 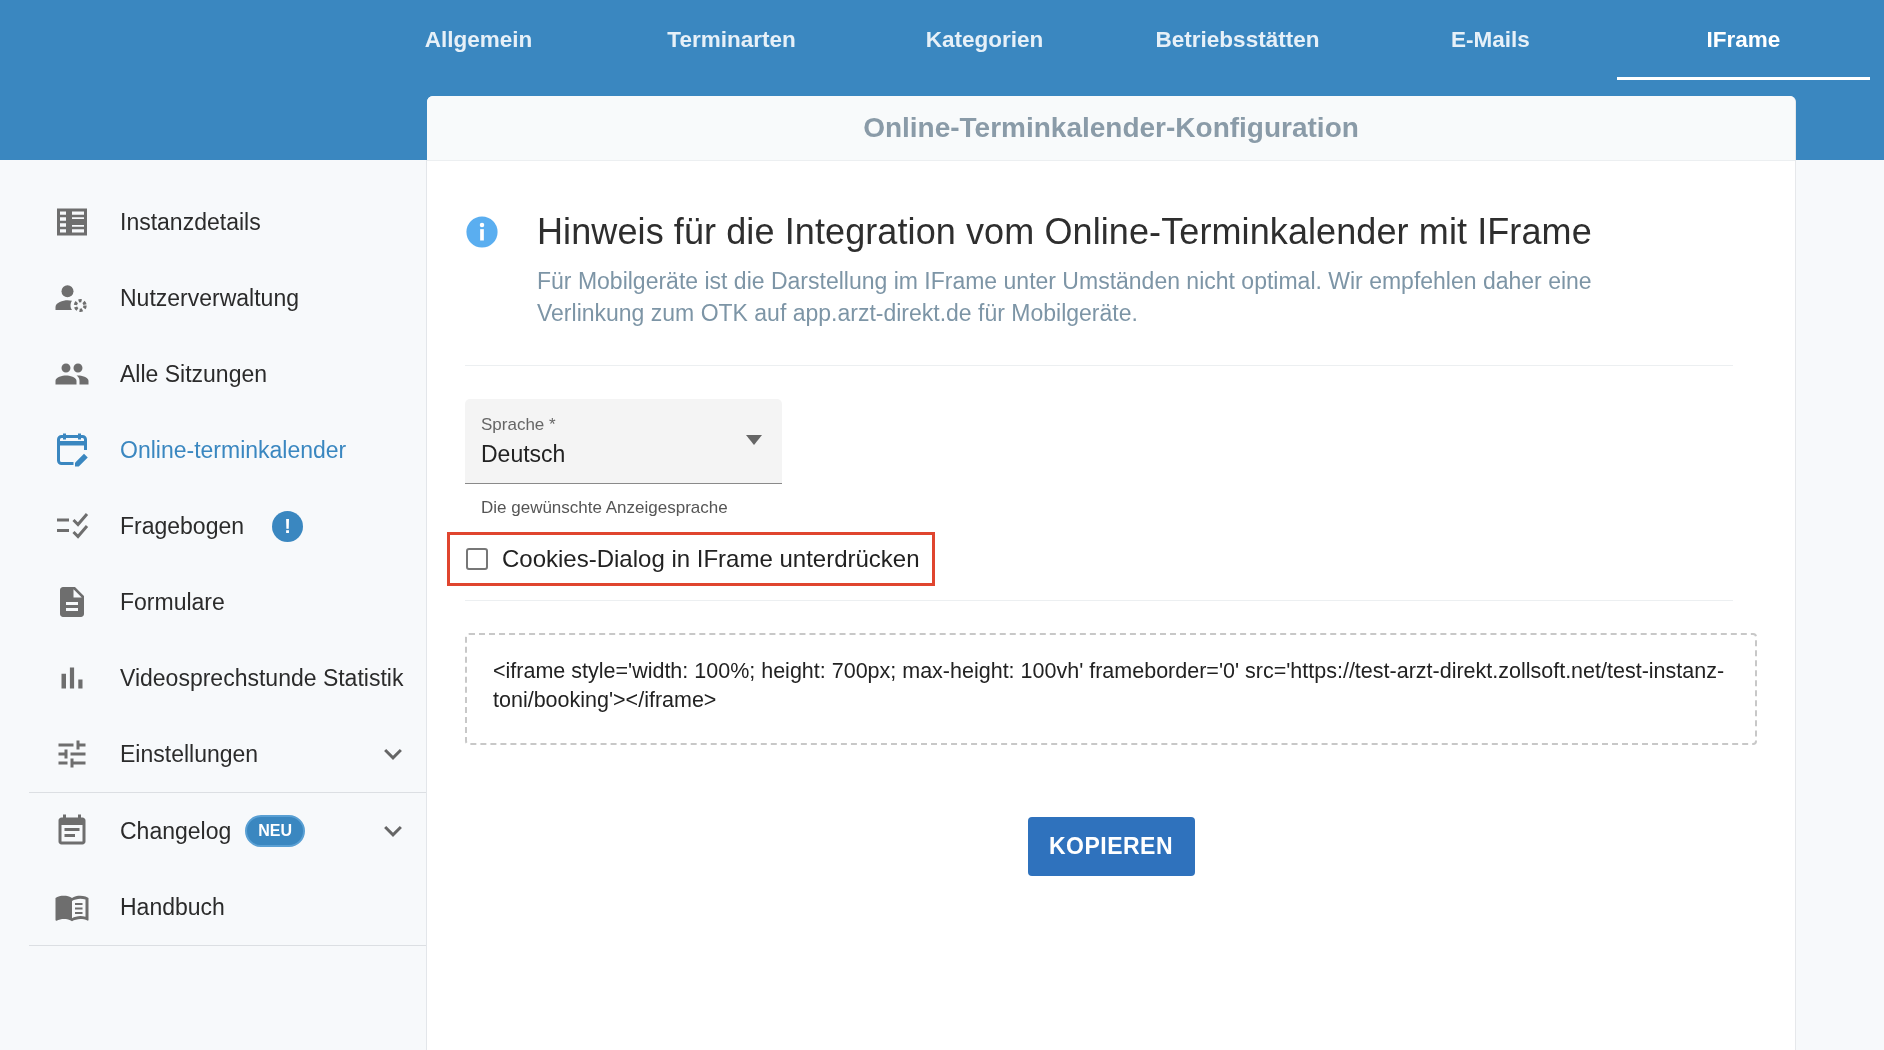 What do you see at coordinates (227, 526) in the screenshot?
I see `sidebar-item: Fragebogen !` at bounding box center [227, 526].